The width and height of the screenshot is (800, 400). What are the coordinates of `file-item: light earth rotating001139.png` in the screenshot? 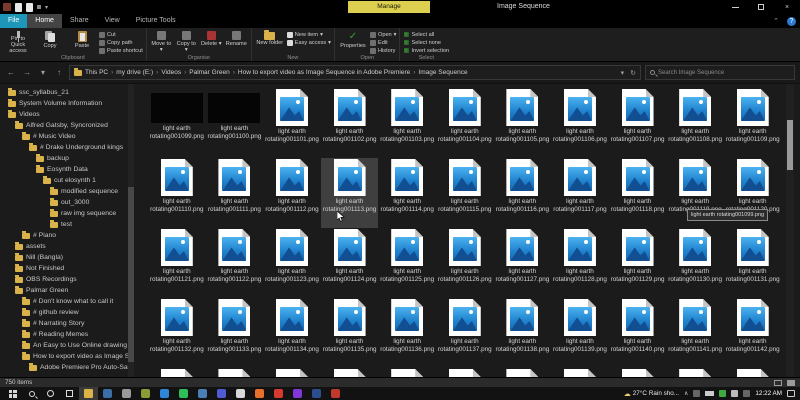 It's located at (580, 333).